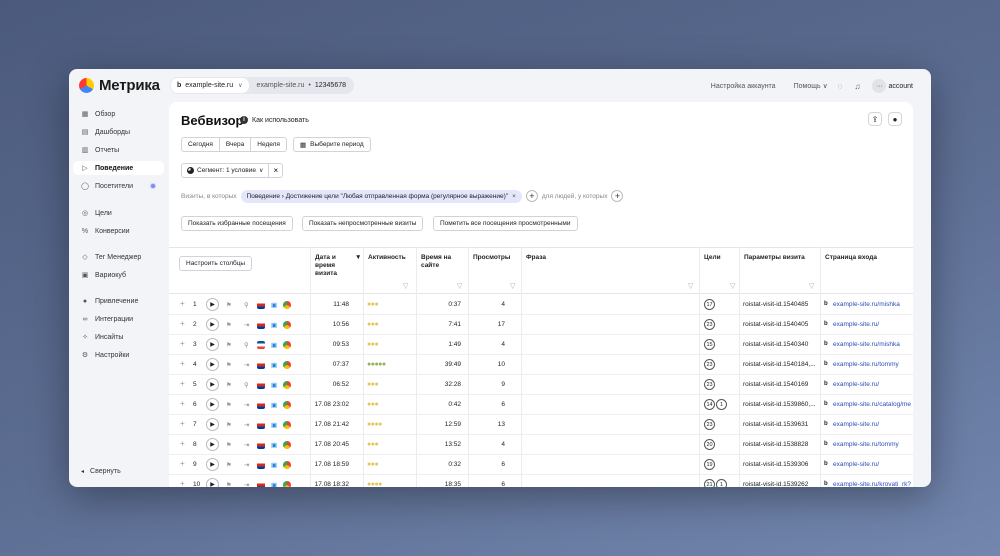 The image size is (1000, 556). Describe the element at coordinates (101, 471) in the screenshot. I see `collapse-sidebar-button: ◂ Свернуть` at that location.